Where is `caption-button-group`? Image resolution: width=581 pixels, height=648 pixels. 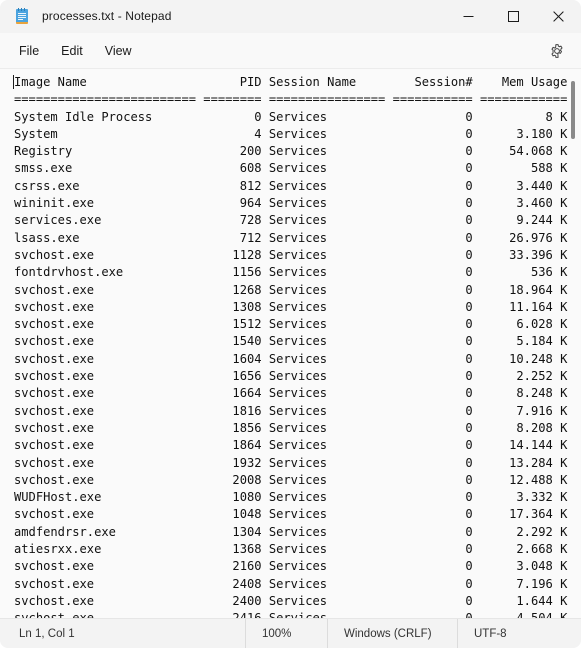 caption-button-group is located at coordinates (513, 16).